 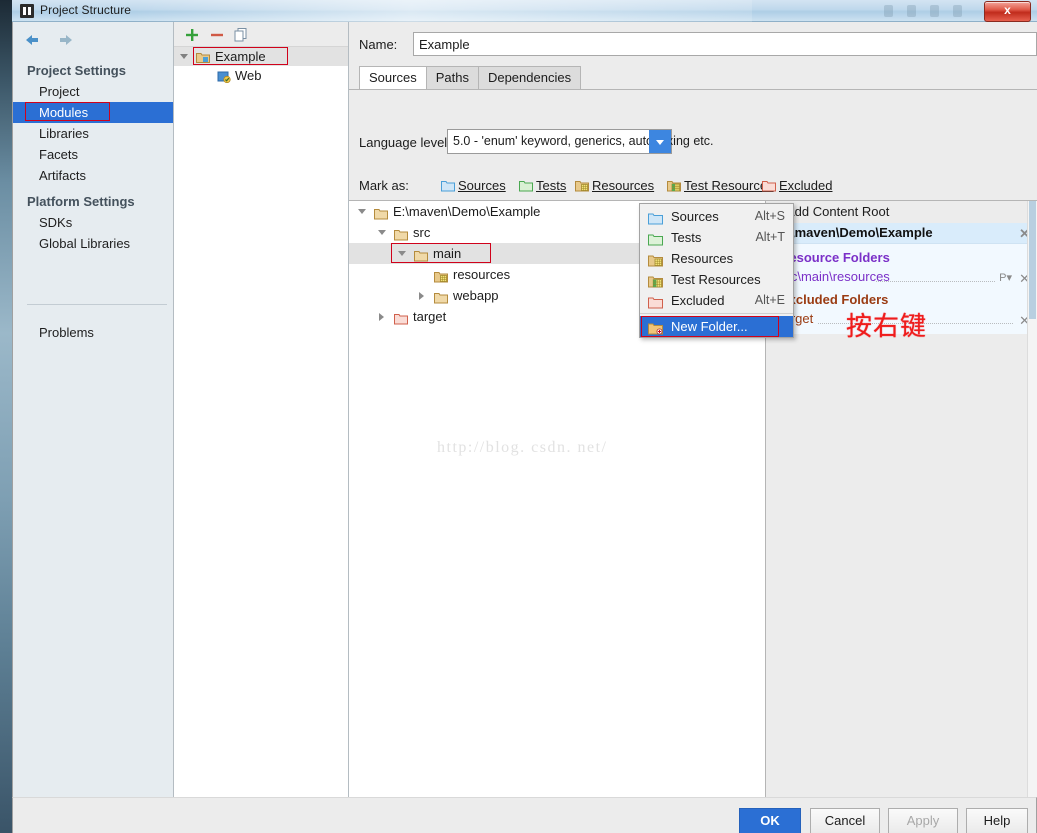 What do you see at coordinates (393, 77) in the screenshot?
I see `tab-sources: Sources` at bounding box center [393, 77].